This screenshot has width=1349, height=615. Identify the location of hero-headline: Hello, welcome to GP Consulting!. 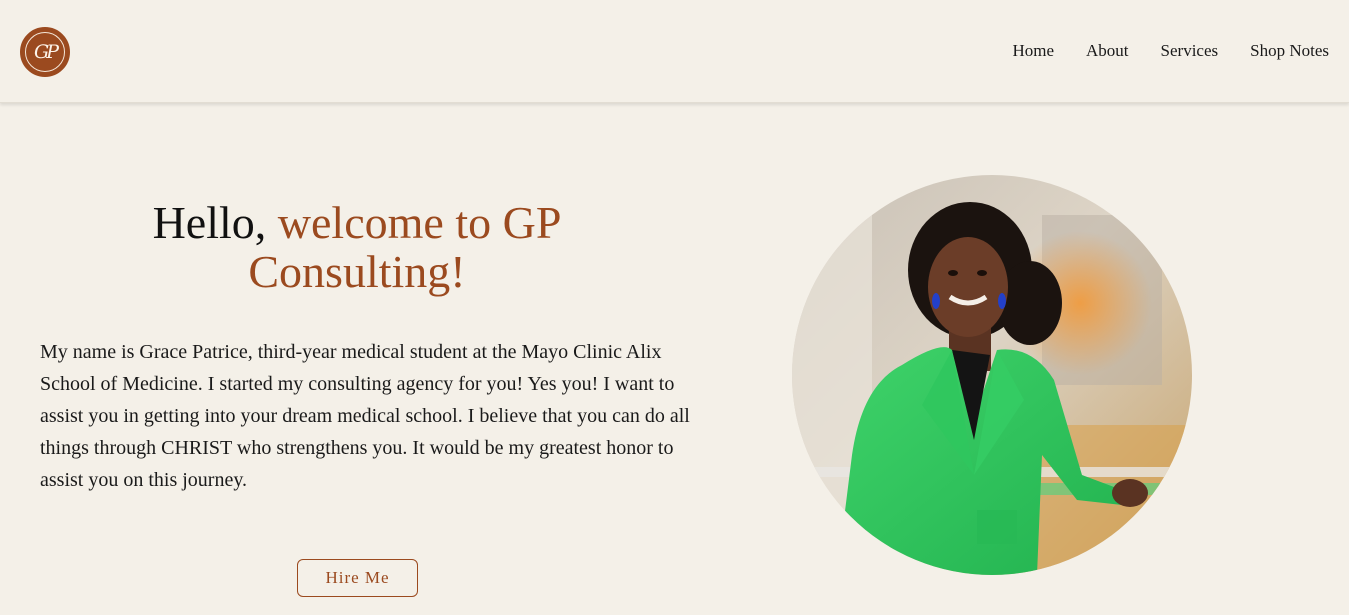
(357, 247).